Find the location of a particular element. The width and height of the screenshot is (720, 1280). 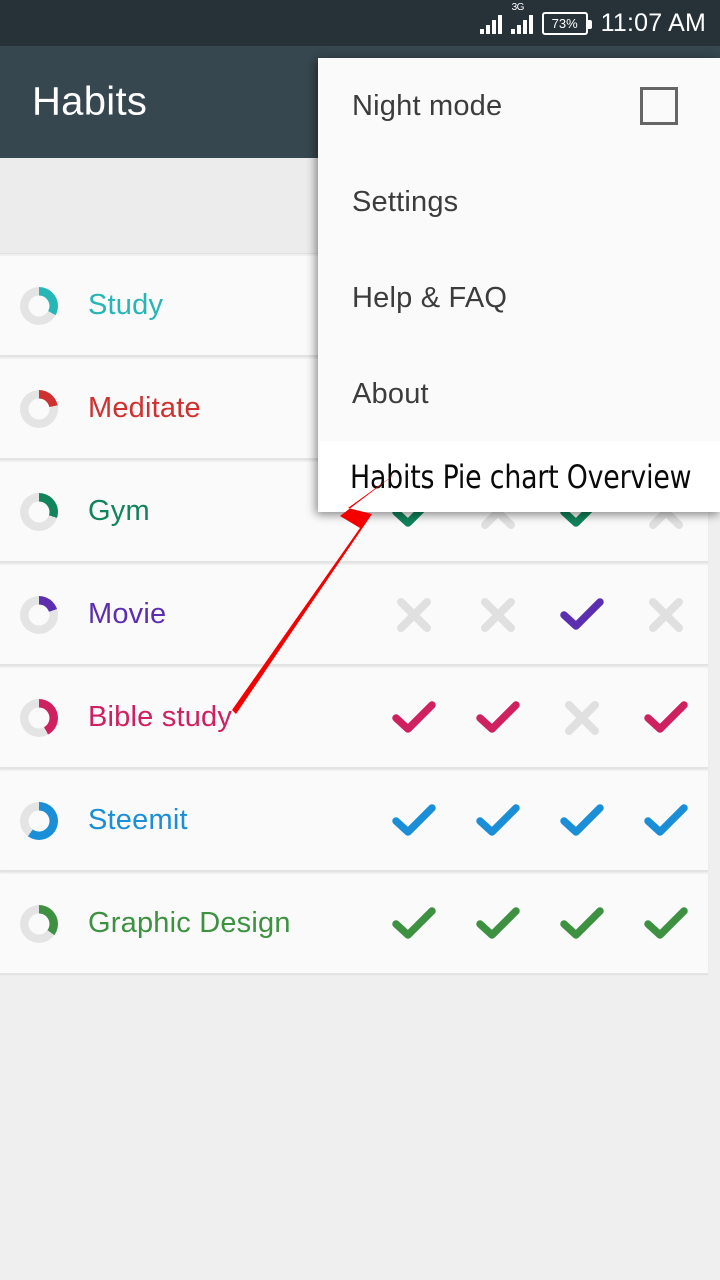

annotation-label: Habits Pie chart Overview is located at coordinates (521, 476).